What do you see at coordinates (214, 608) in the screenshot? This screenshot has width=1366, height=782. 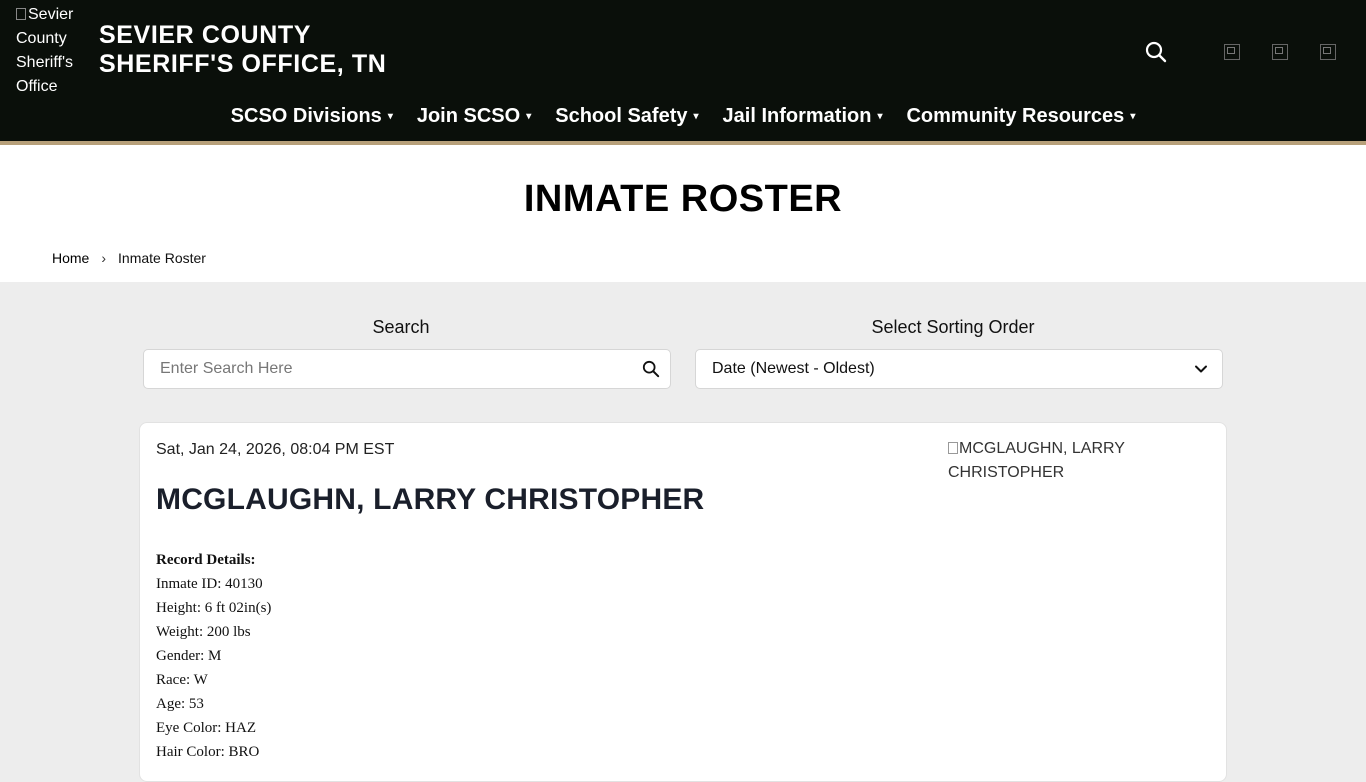 I see `detail-height: Height: 6 ft 02in(s)` at bounding box center [214, 608].